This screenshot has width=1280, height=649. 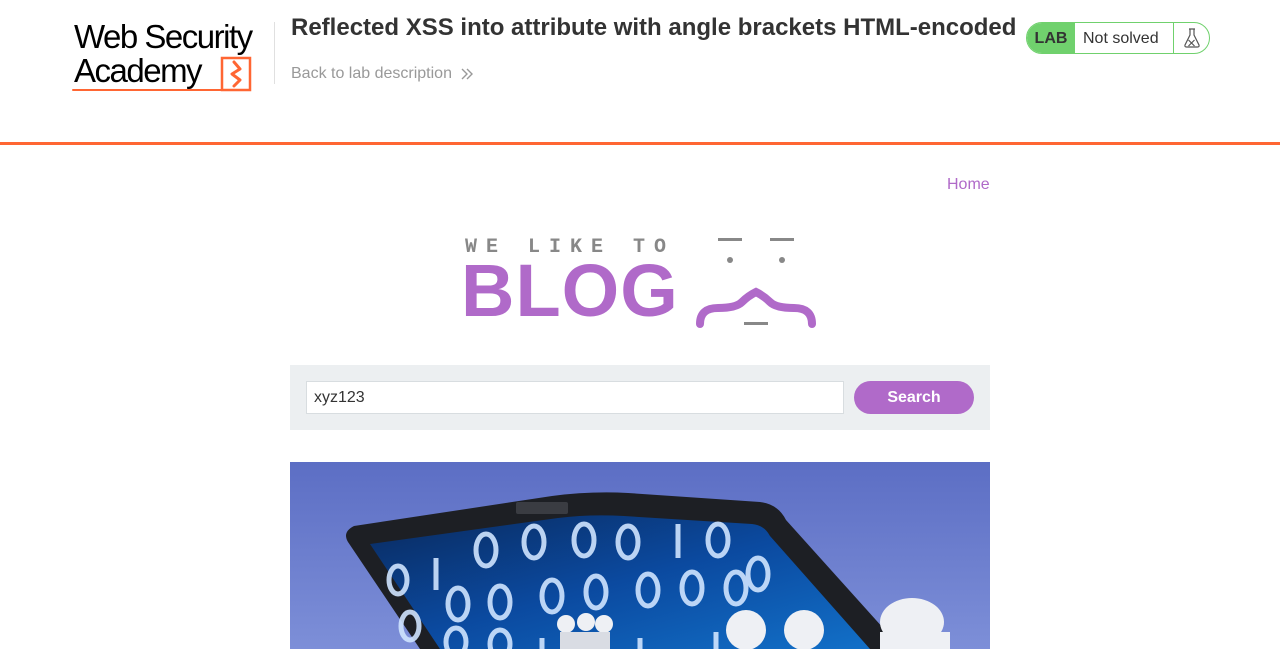 I want to click on header-divider, so click(x=274, y=53).